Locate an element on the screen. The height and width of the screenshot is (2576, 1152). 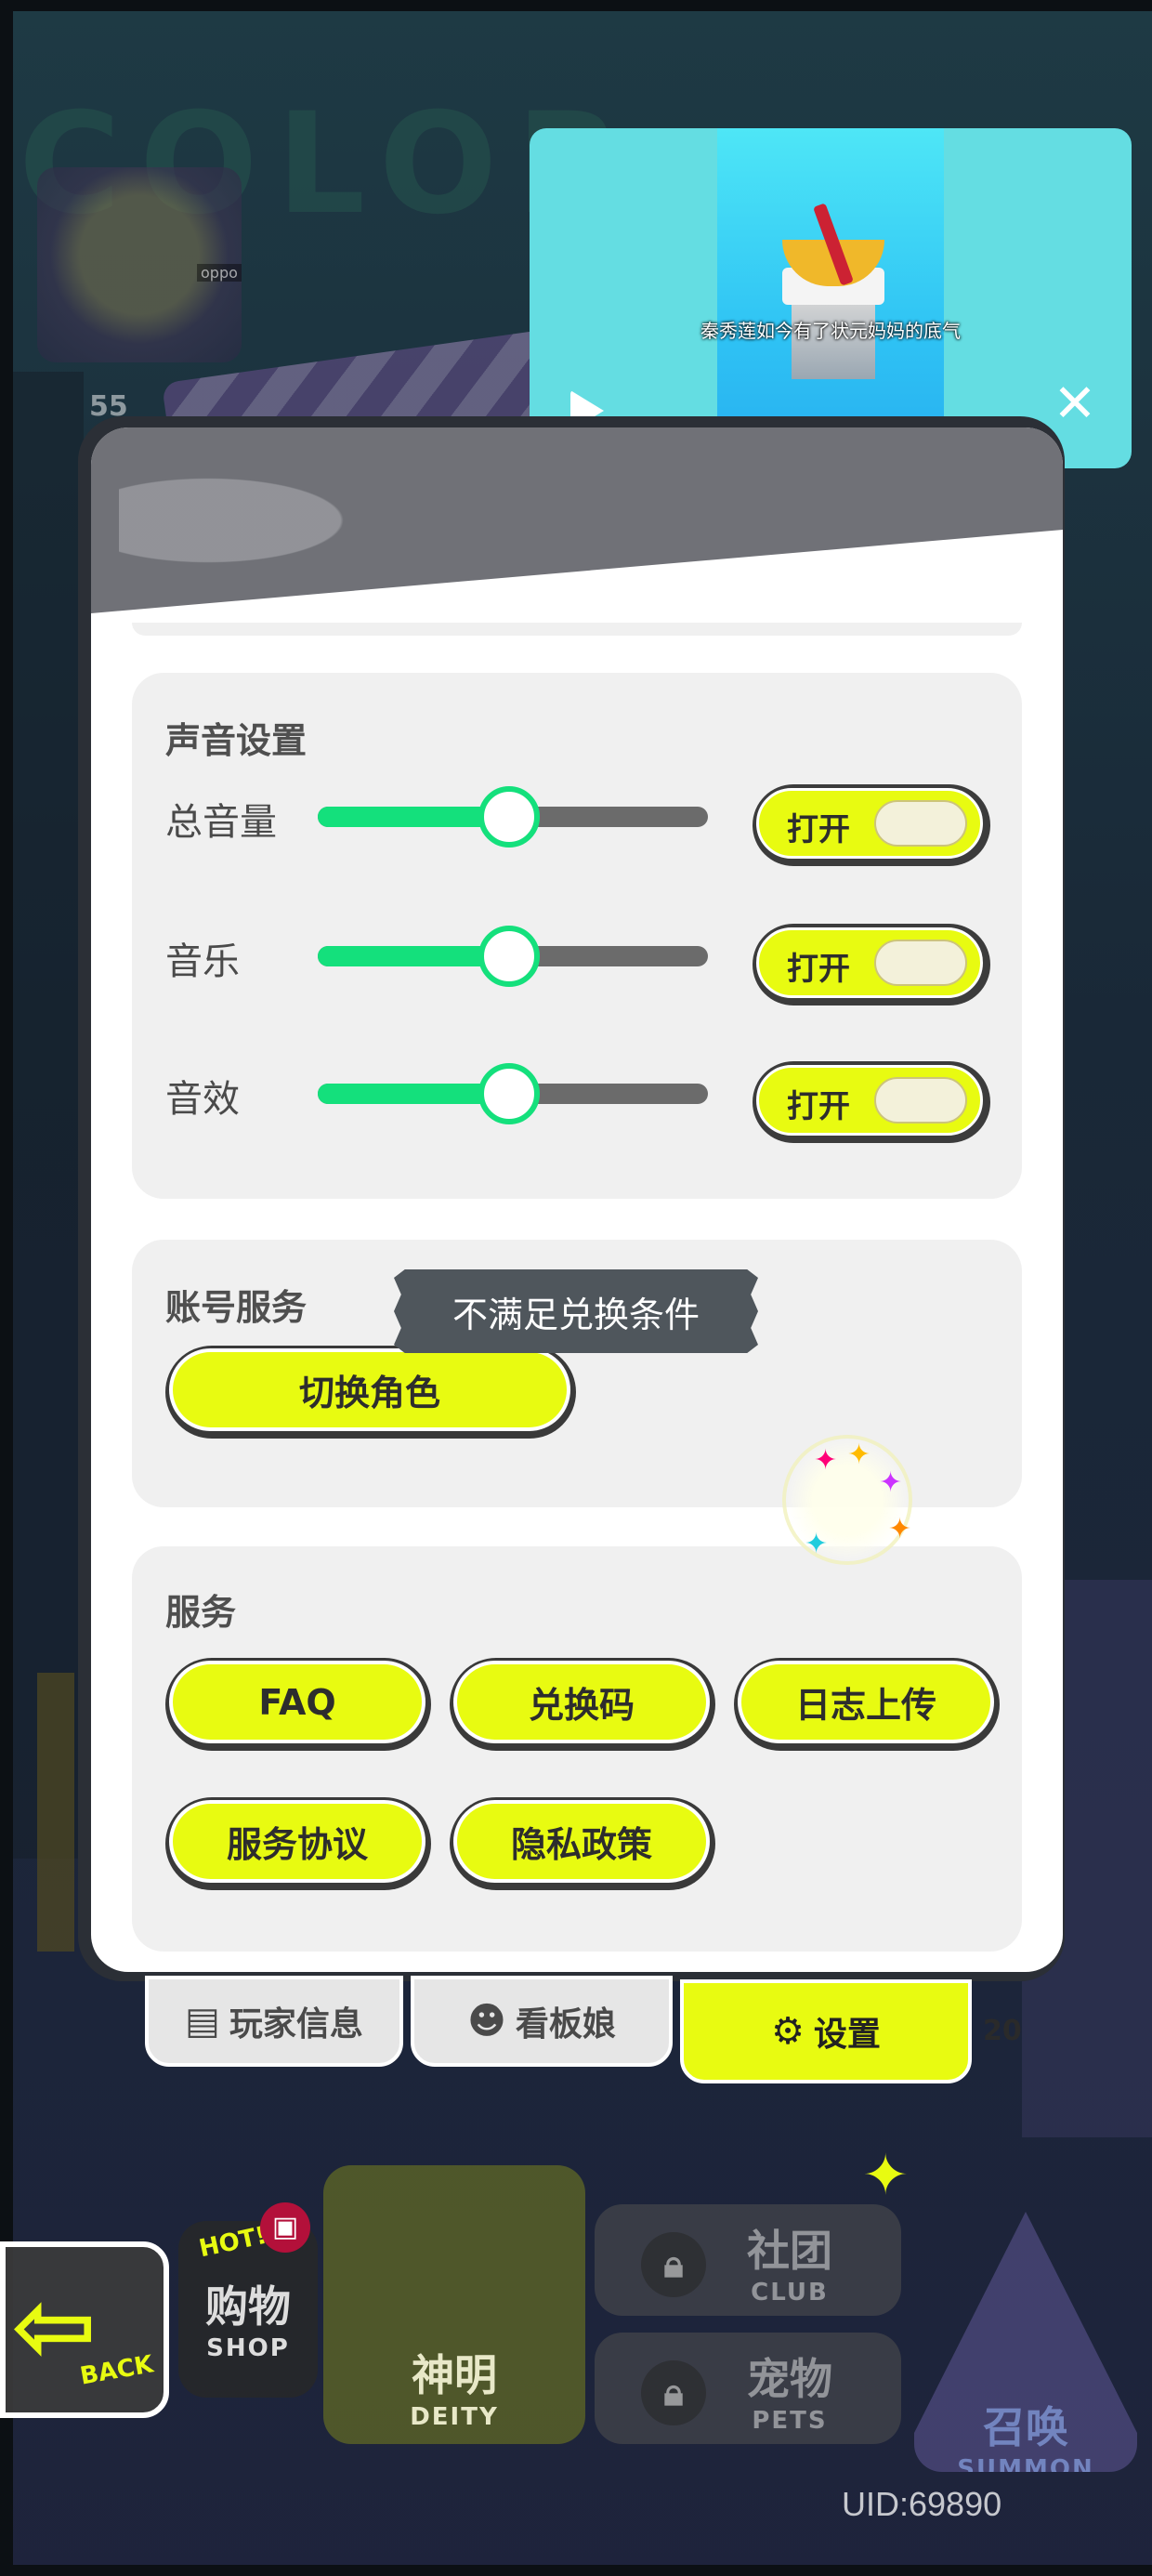
section-title: 服务 is located at coordinates (201, 1612).